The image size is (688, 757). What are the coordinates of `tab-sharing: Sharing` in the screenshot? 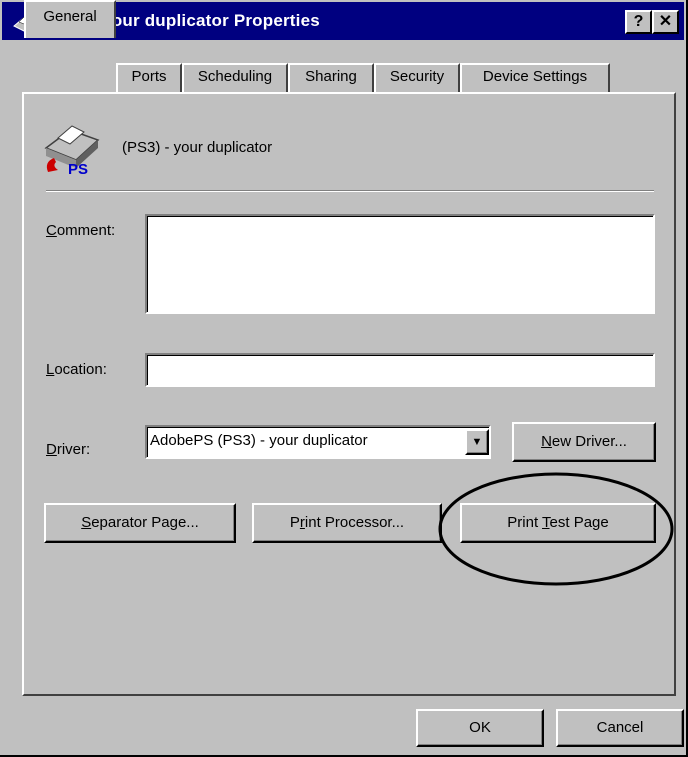 It's located at (331, 78).